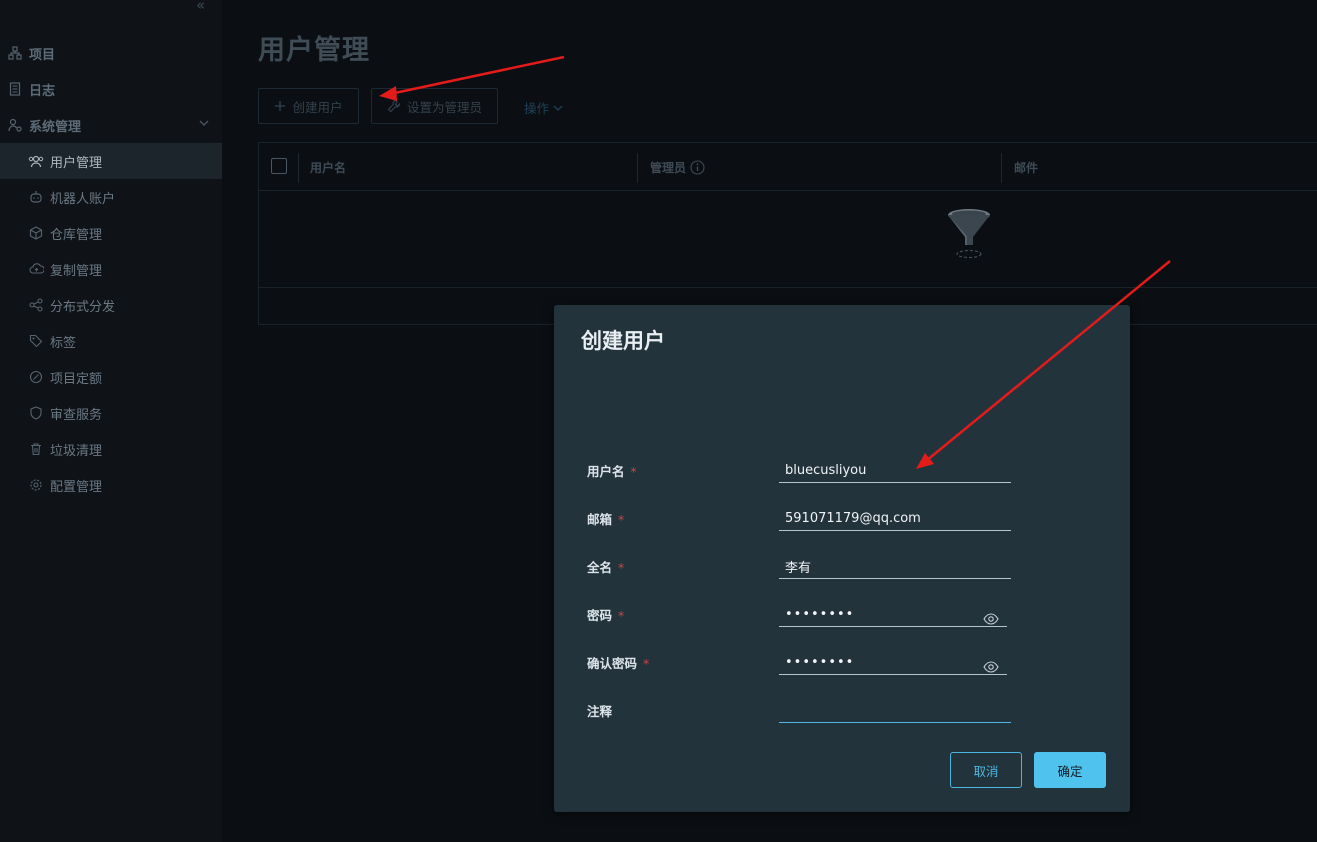  What do you see at coordinates (895, 710) in the screenshot?
I see `comment-input` at bounding box center [895, 710].